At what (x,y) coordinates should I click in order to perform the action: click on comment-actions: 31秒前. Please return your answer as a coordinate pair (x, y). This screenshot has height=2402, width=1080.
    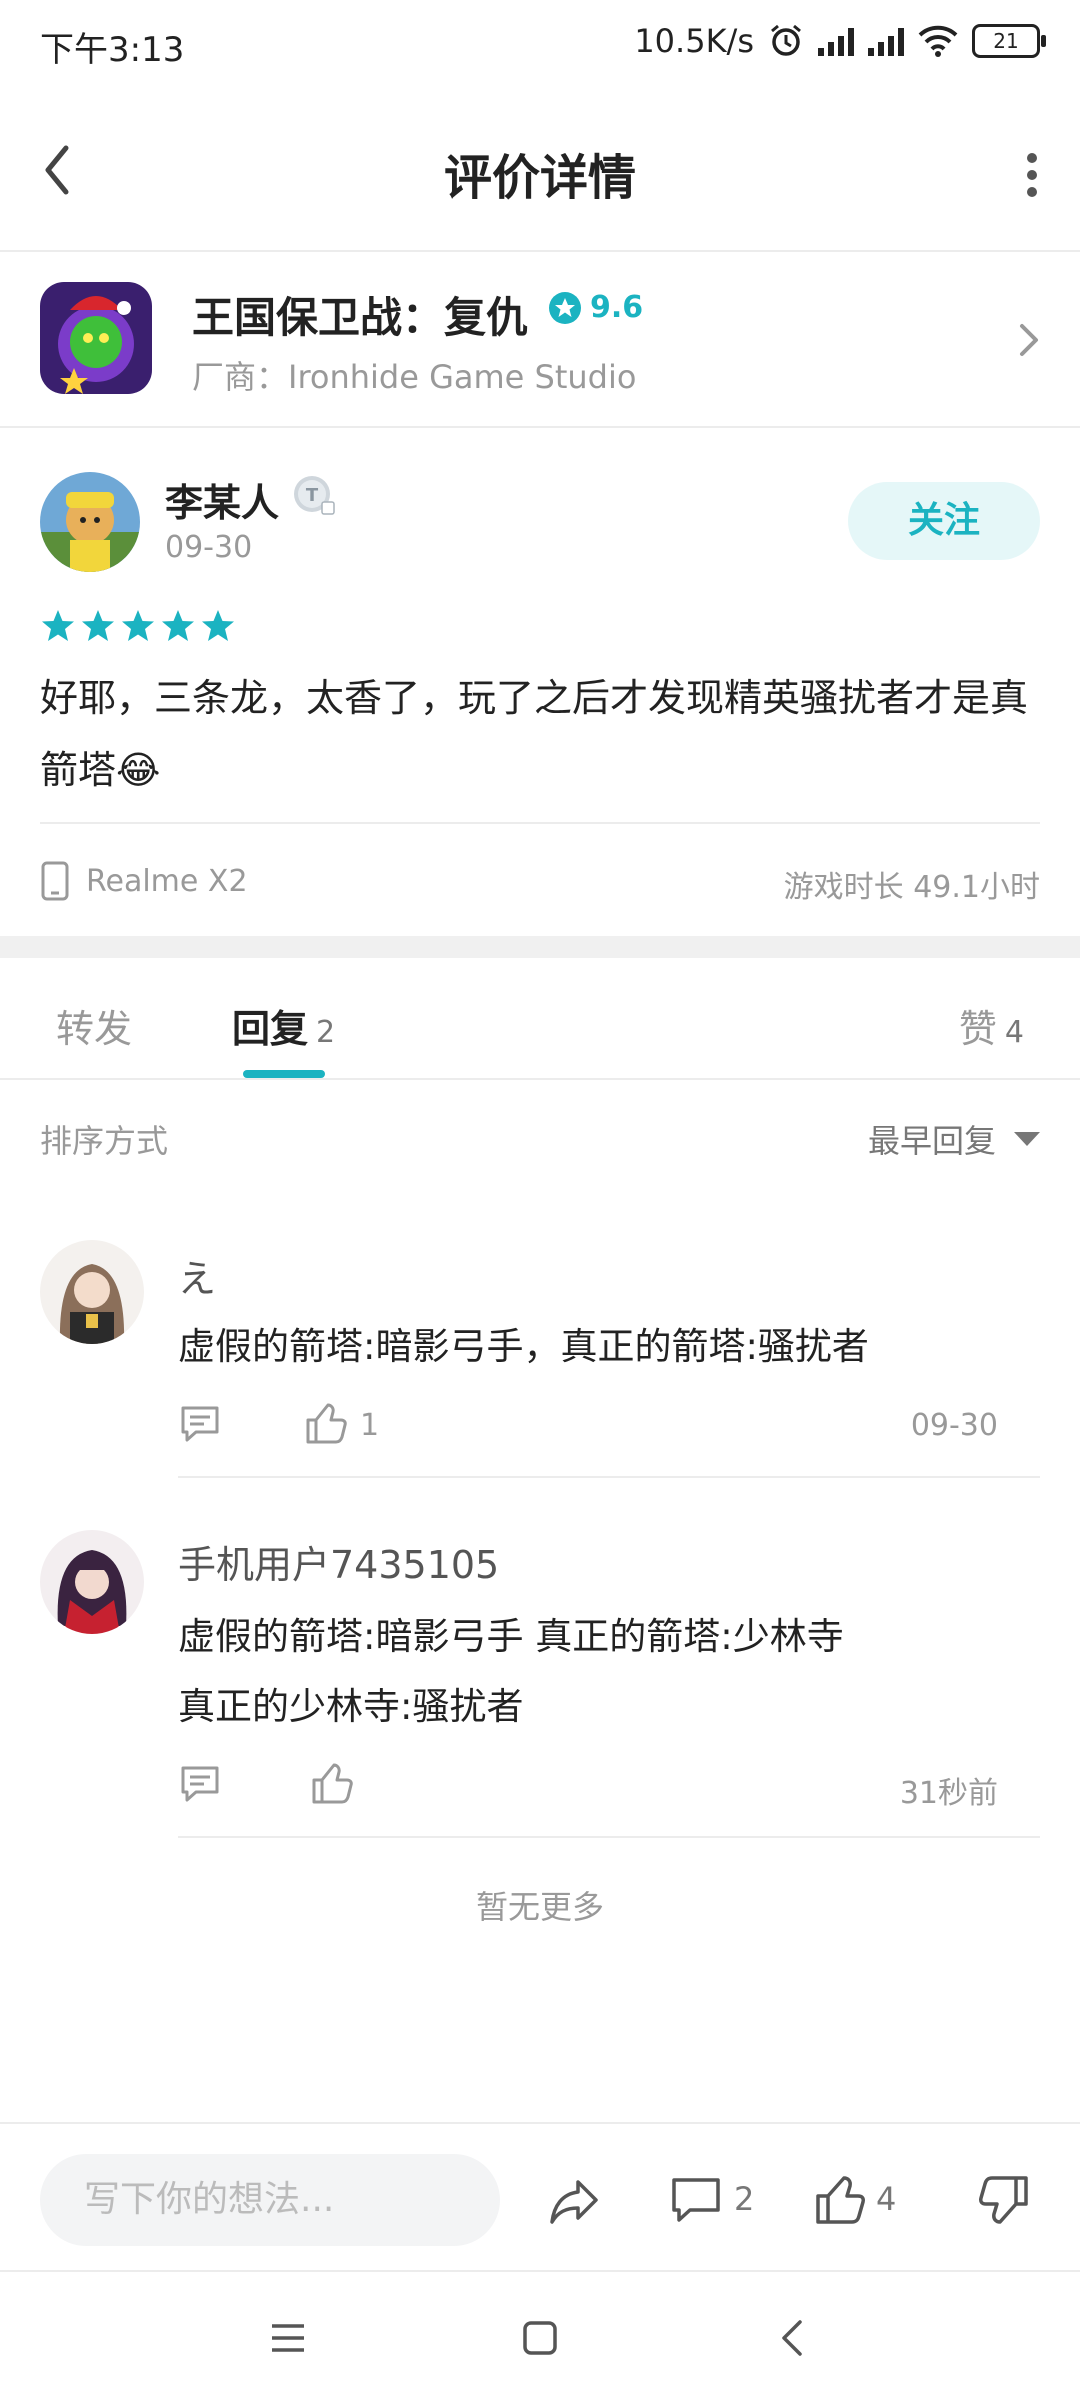
    Looking at the image, I should click on (588, 1787).